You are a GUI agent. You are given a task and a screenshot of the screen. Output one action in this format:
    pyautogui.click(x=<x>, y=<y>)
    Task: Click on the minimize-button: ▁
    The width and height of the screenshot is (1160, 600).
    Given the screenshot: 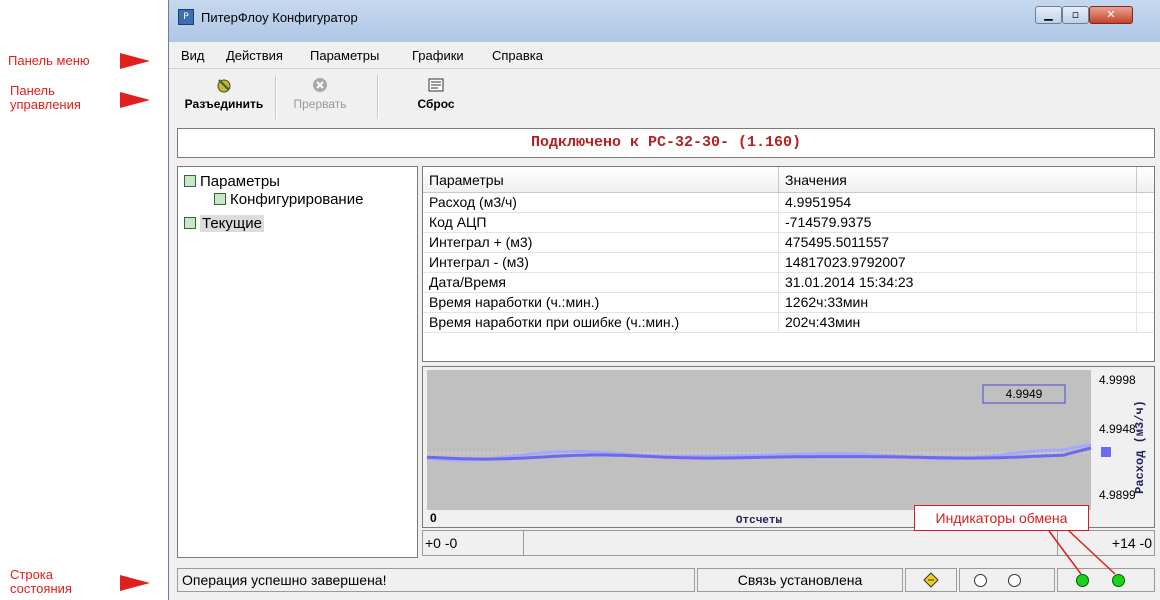 What is the action you would take?
    pyautogui.click(x=1048, y=15)
    